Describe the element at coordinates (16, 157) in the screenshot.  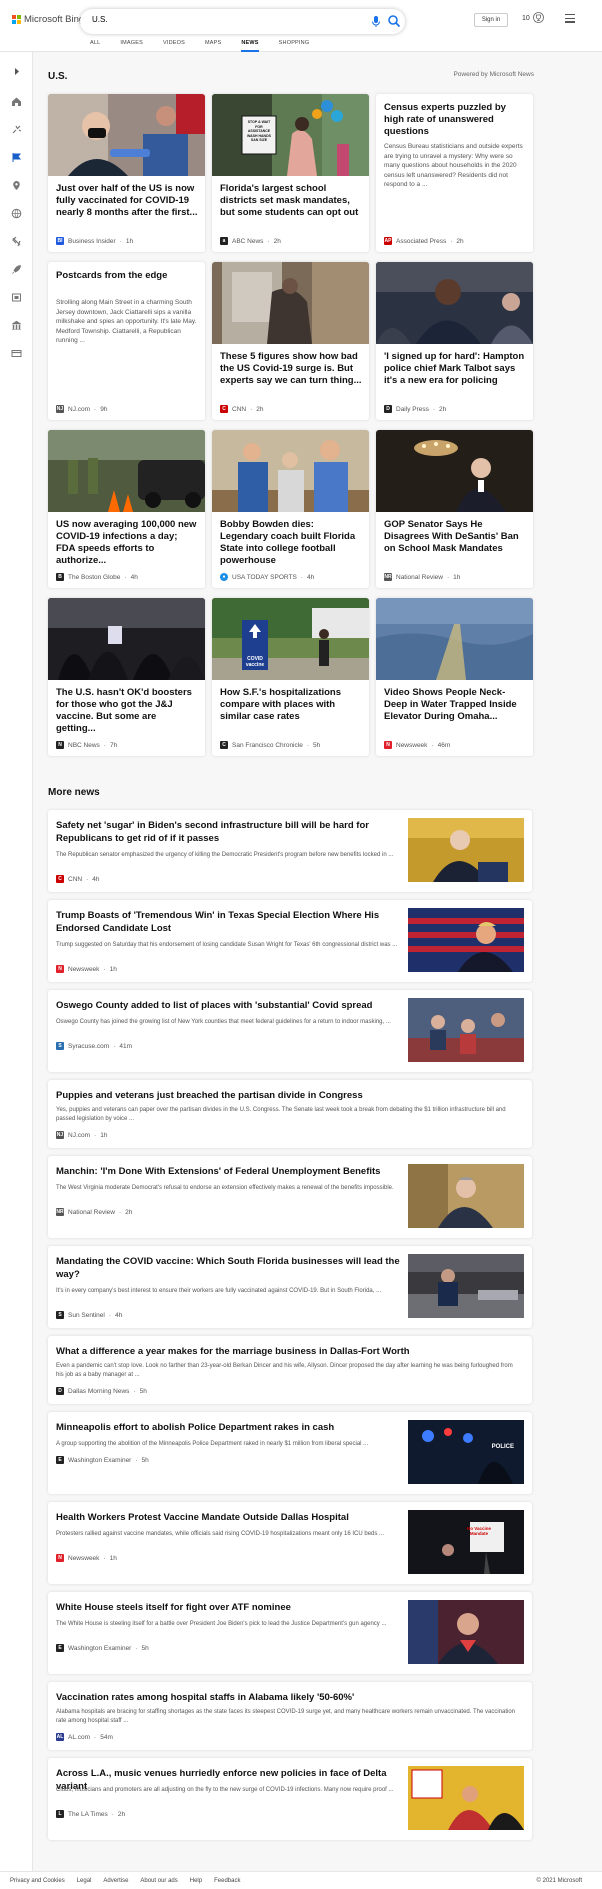
I see `flag-icon` at that location.